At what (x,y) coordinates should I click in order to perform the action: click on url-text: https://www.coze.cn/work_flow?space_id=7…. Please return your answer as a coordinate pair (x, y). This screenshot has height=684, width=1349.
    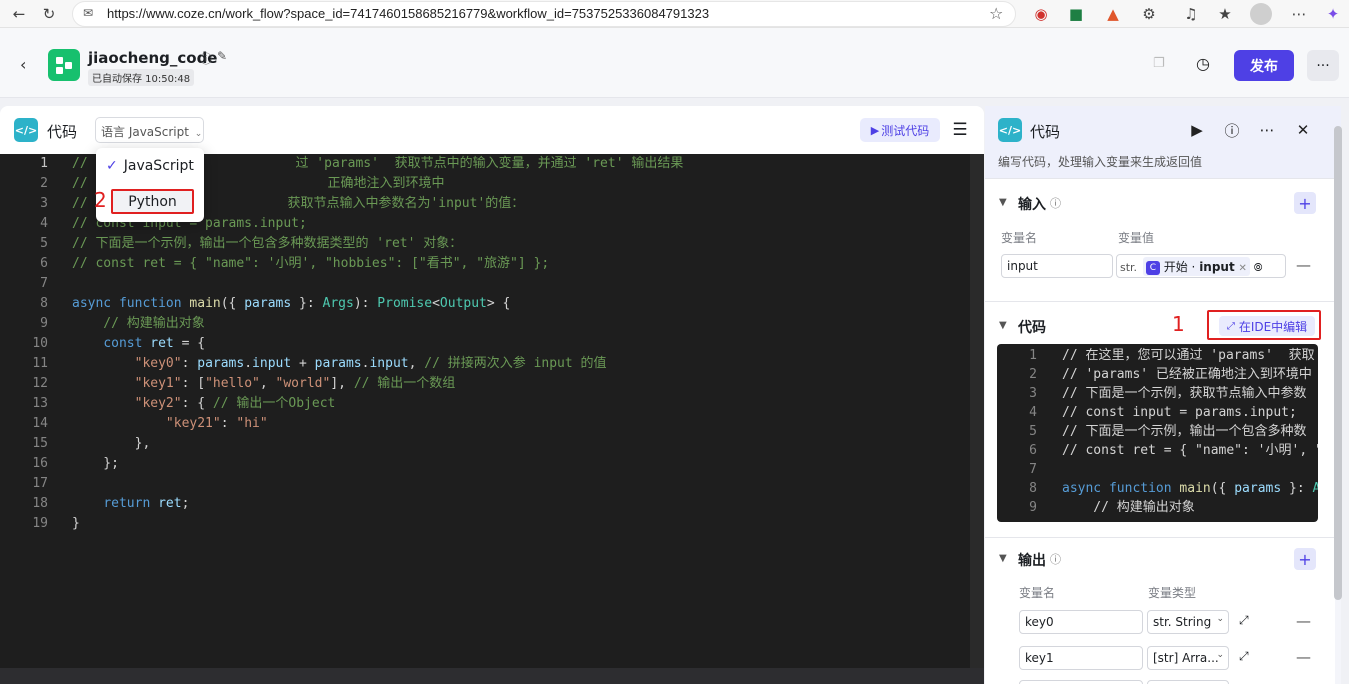
    Looking at the image, I should click on (408, 13).